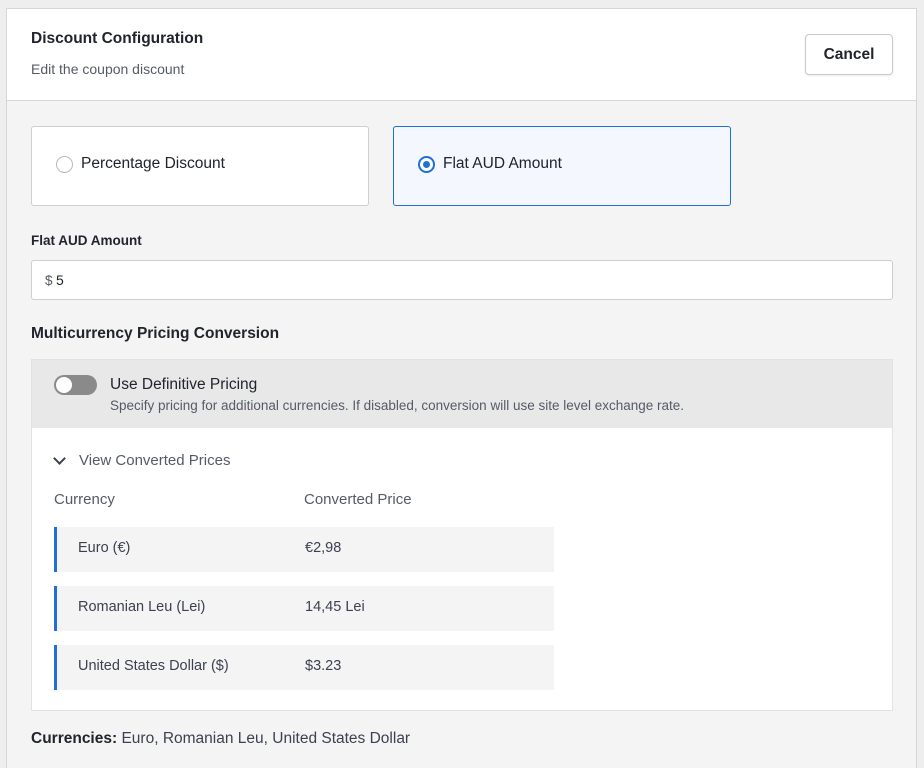  Describe the element at coordinates (74, 738) in the screenshot. I see `currencies-label: Currencies:` at that location.